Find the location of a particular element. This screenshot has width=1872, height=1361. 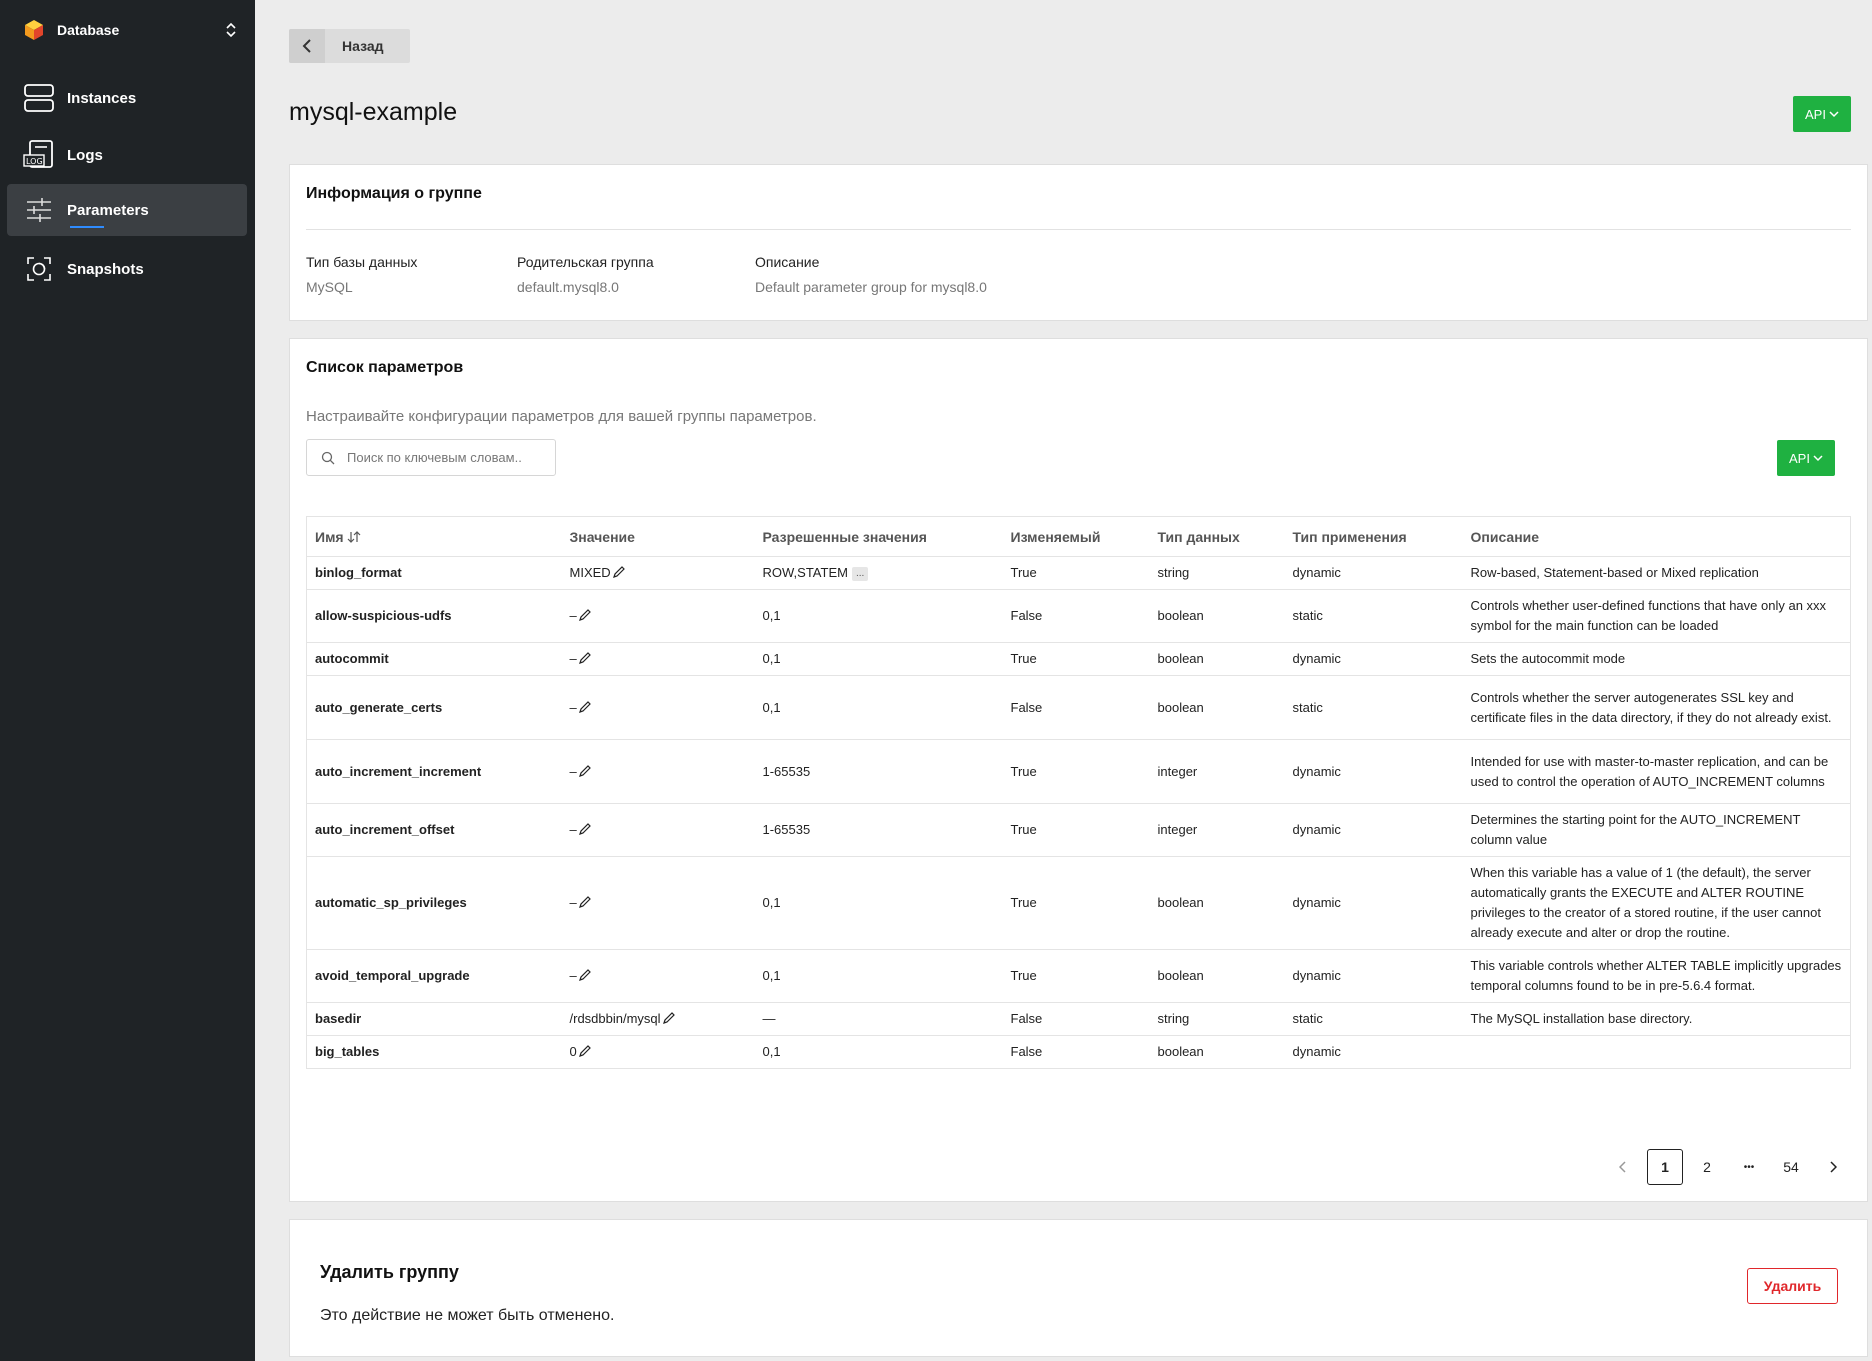

sidebar-item-instances: Instances is located at coordinates (127, 98).